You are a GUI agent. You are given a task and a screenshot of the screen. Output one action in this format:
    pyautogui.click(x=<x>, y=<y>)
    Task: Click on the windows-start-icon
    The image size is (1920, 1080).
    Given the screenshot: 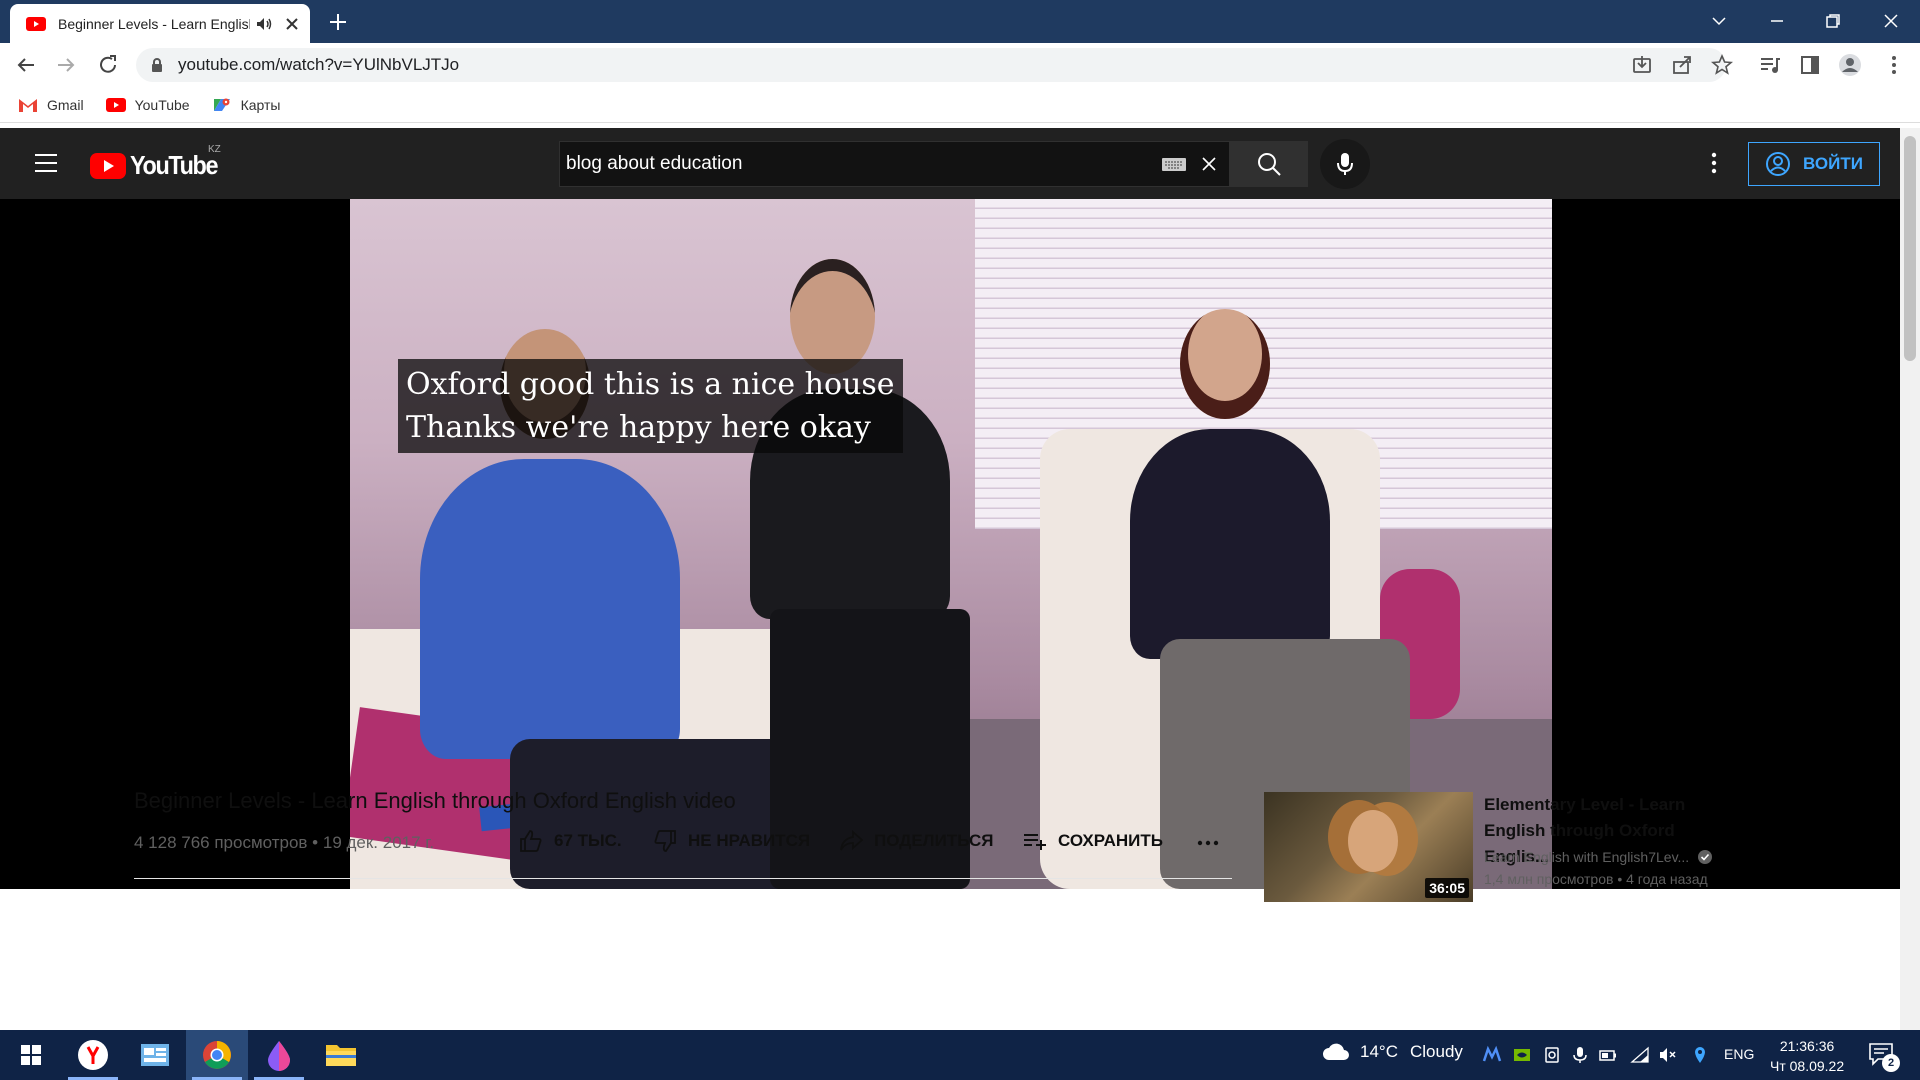 What is the action you would take?
    pyautogui.click(x=31, y=1055)
    